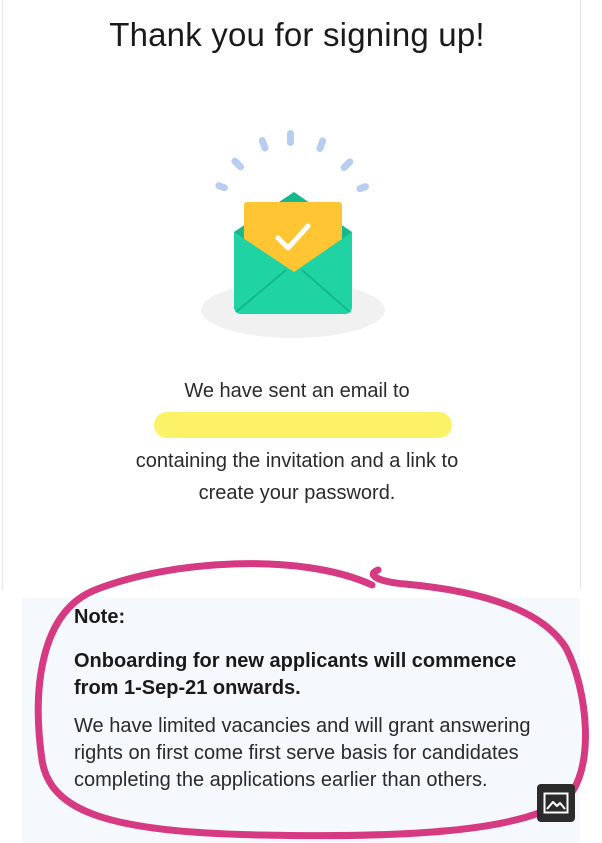 The width and height of the screenshot is (602, 843). What do you see at coordinates (100, 617) in the screenshot?
I see `note-label: Note:` at bounding box center [100, 617].